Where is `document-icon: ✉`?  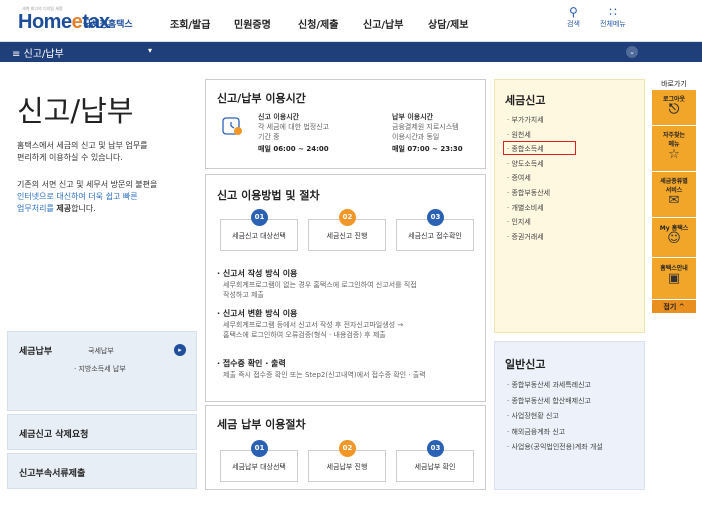 document-icon: ✉ is located at coordinates (674, 200).